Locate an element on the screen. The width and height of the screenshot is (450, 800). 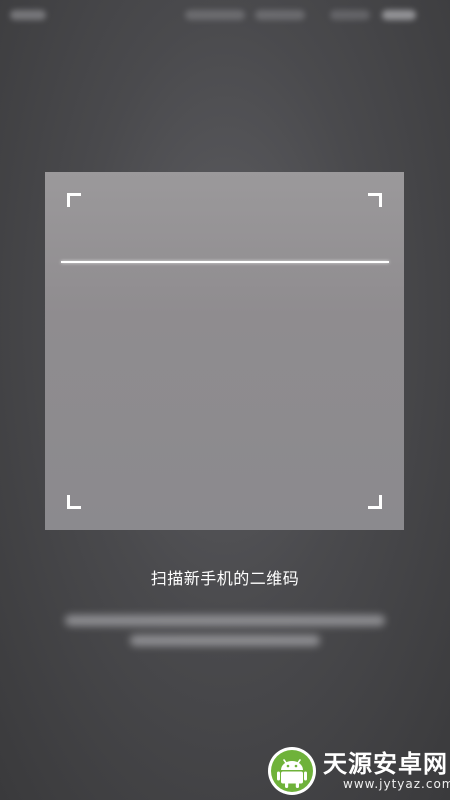
status-time-blur is located at coordinates (28, 15).